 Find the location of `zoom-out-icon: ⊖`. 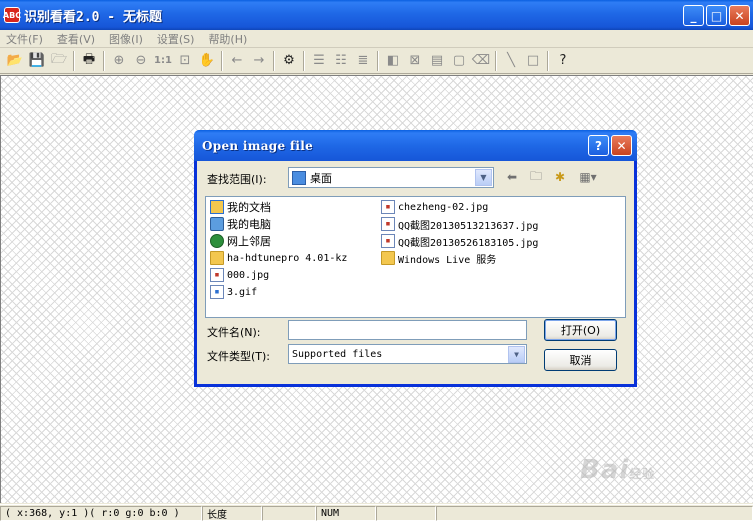

zoom-out-icon: ⊖ is located at coordinates (141, 61).